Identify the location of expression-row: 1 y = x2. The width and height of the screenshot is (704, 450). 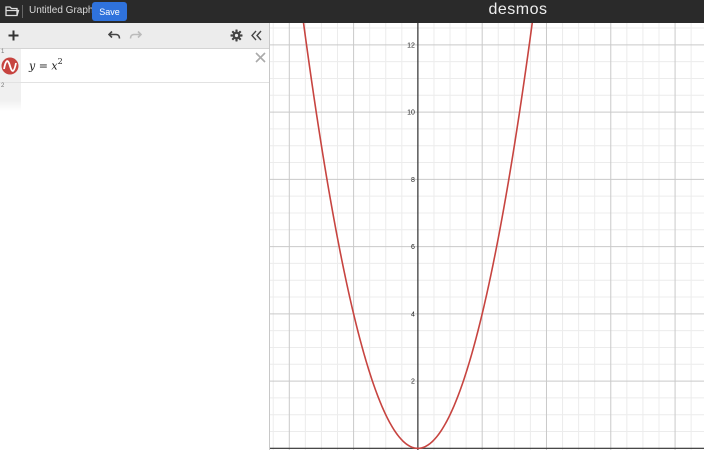
(134, 66).